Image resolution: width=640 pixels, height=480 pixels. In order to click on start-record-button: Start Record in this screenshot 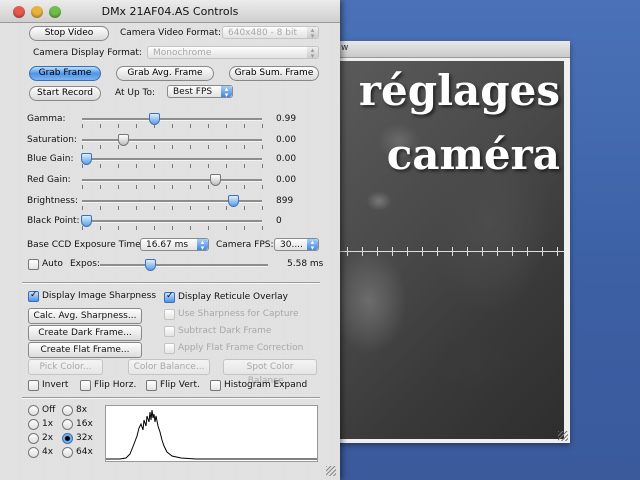, I will do `click(65, 93)`.